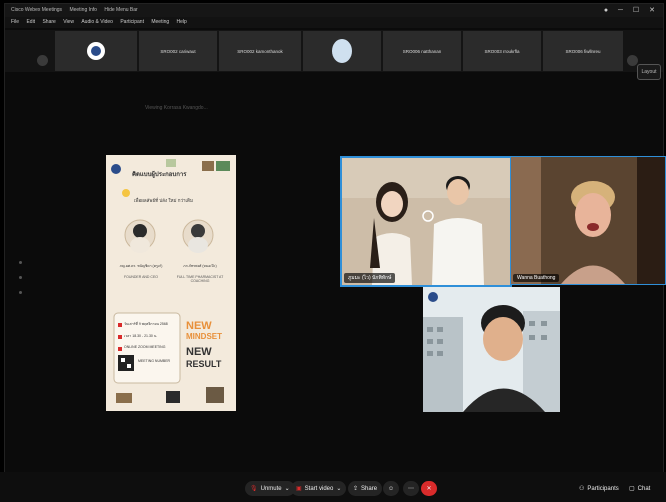  Describe the element at coordinates (30, 22) in the screenshot. I see `menu-edit: Edit` at that location.